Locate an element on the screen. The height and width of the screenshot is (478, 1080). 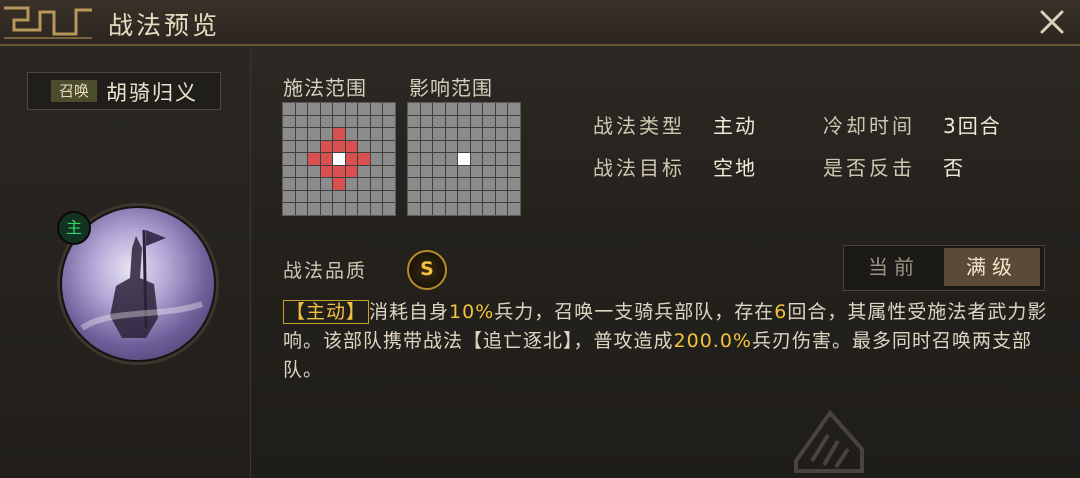
skill-name-box: 召唤 胡骑归义 is located at coordinates (124, 91).